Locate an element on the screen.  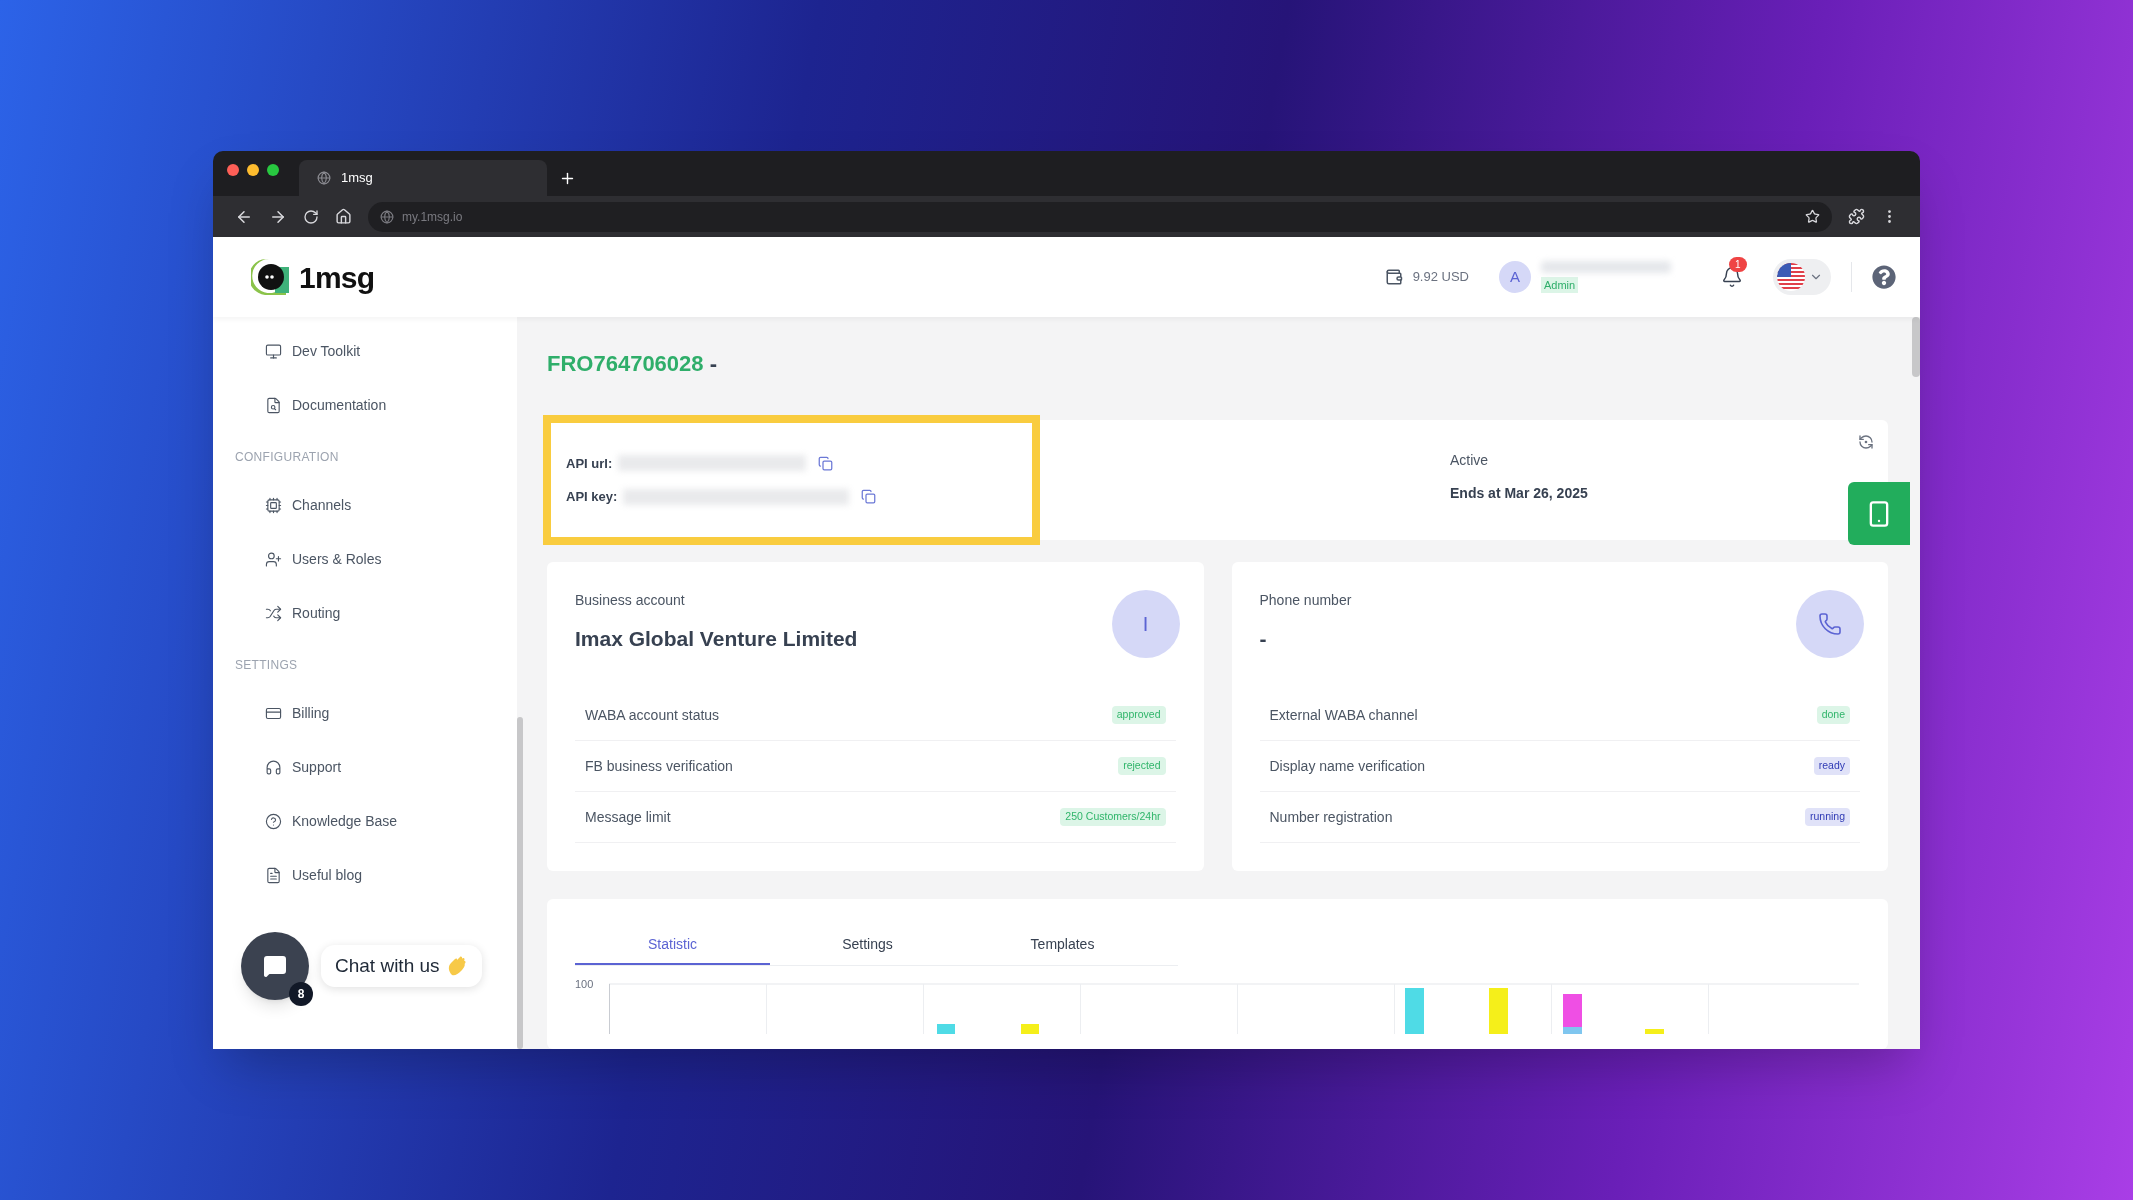
add-user-icon is located at coordinates (273, 559).